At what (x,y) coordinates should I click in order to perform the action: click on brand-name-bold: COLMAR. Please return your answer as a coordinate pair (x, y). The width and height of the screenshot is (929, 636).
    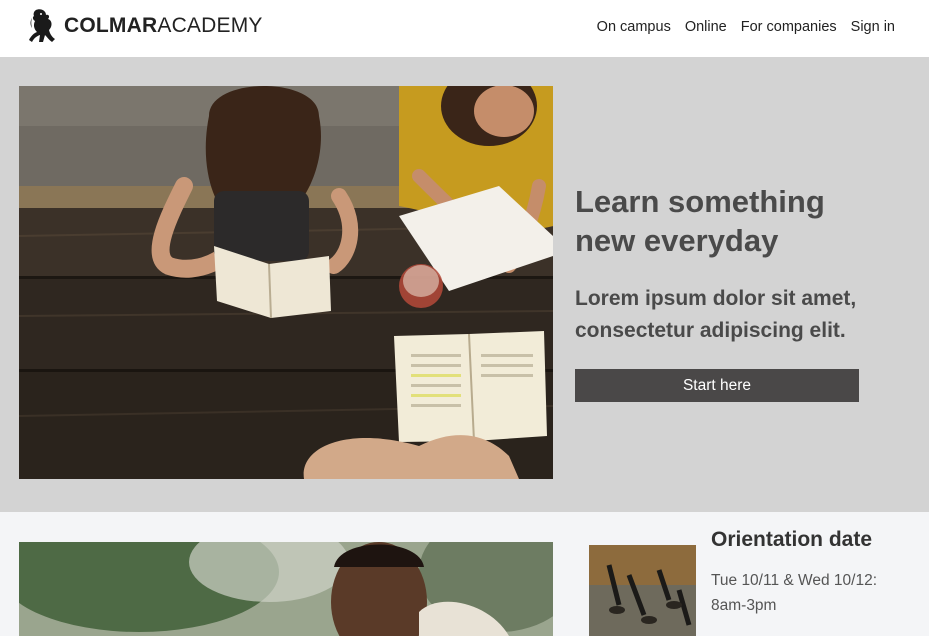
    Looking at the image, I should click on (111, 25).